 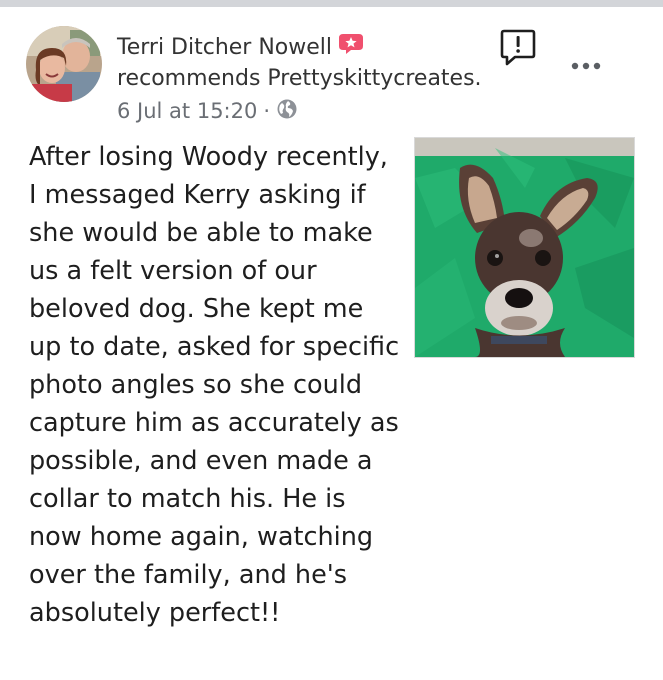 I want to click on post-meta: 6 Jul at 15:20 ·, so click(x=207, y=111).